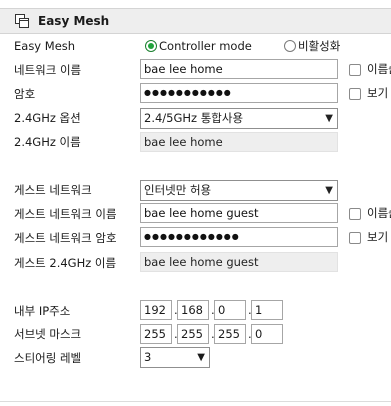 The width and height of the screenshot is (391, 406). I want to click on bottom-divider, so click(195, 401).